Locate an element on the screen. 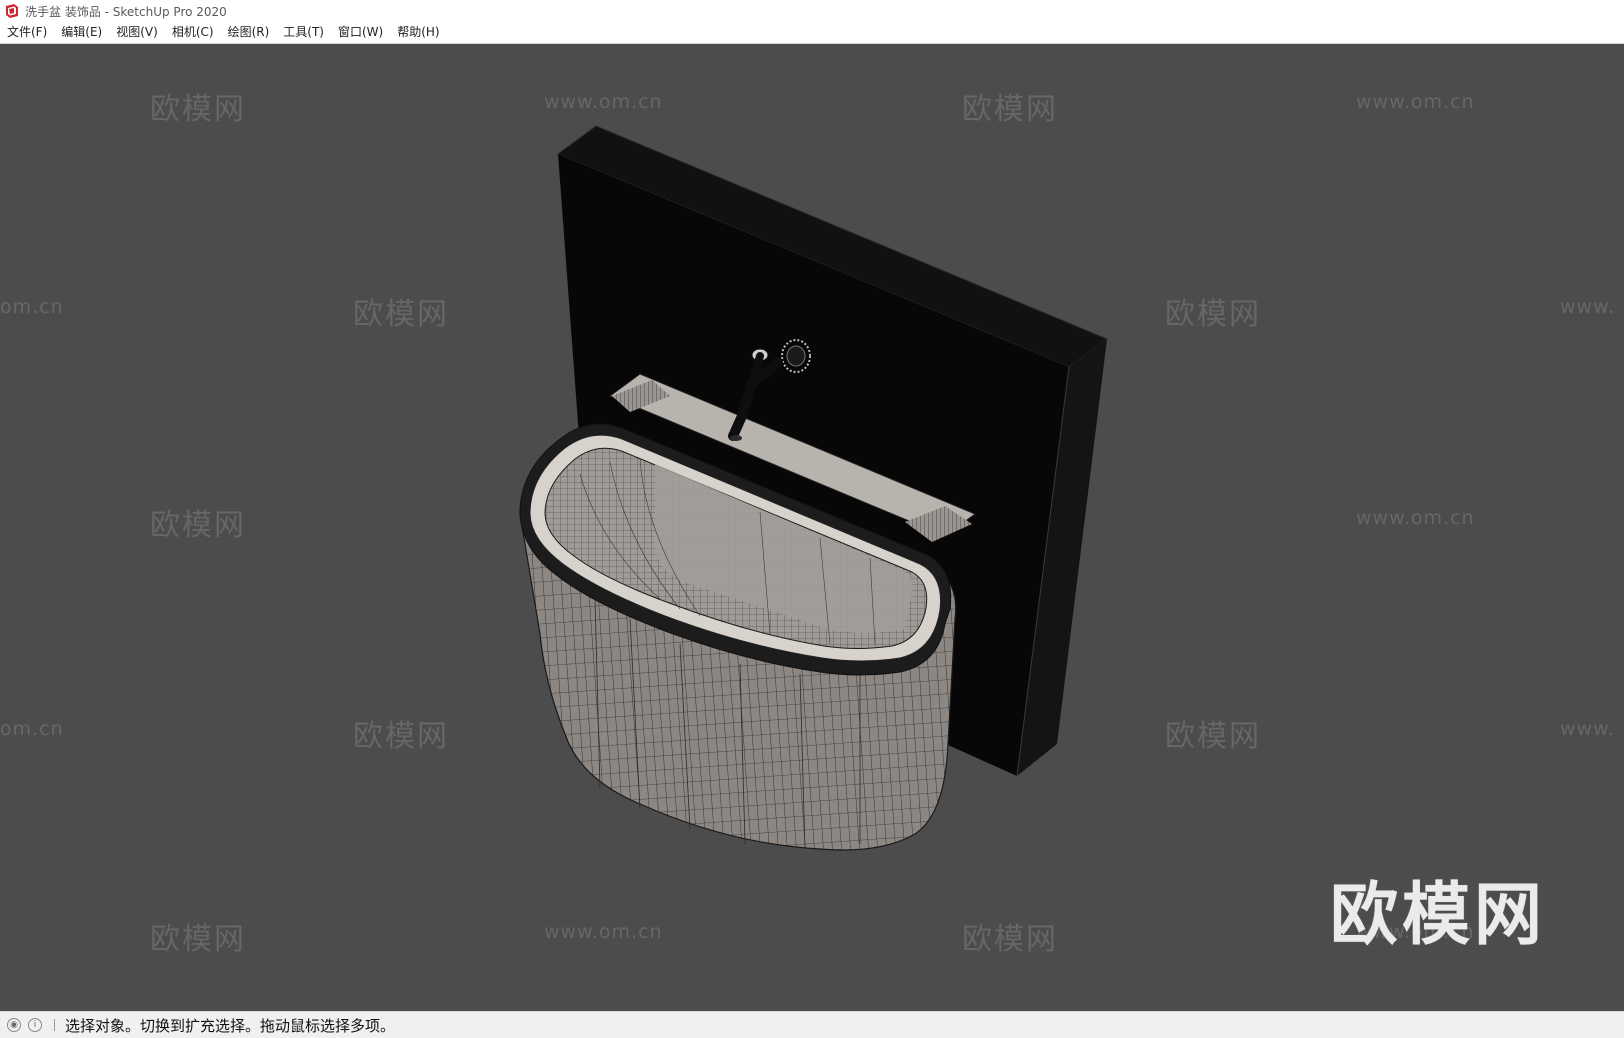 Image resolution: width=1624 pixels, height=1038 pixels. title-bar: 洗手盆 装饰品 - SketchUp Pro 2020 is located at coordinates (812, 11).